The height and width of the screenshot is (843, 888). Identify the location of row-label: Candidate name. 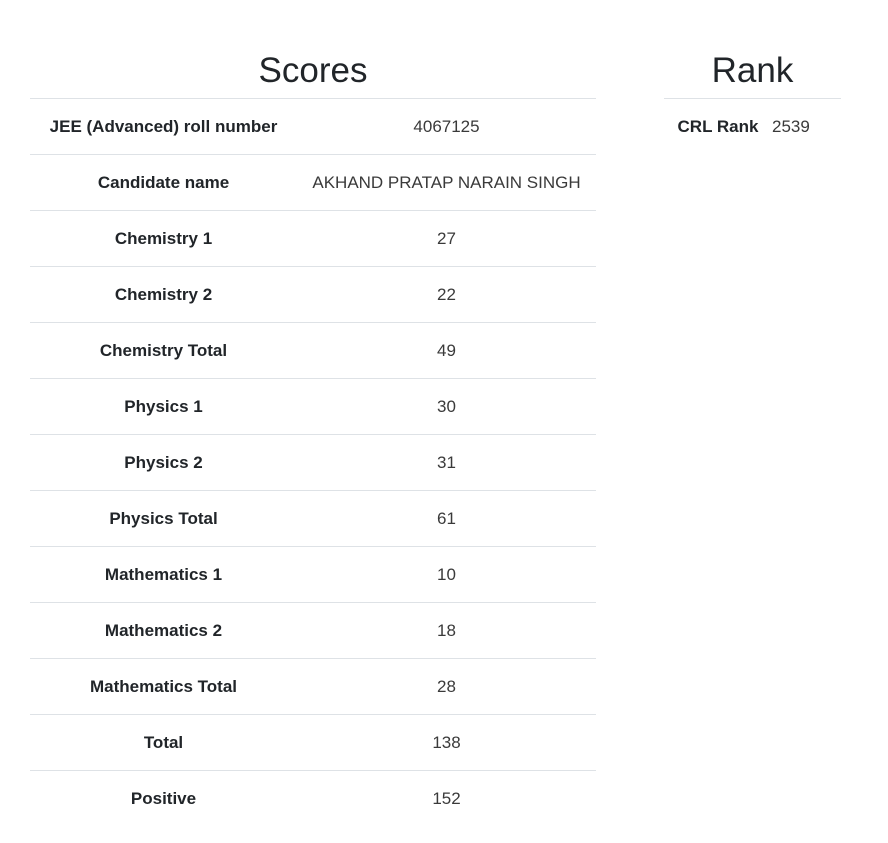
(163, 182).